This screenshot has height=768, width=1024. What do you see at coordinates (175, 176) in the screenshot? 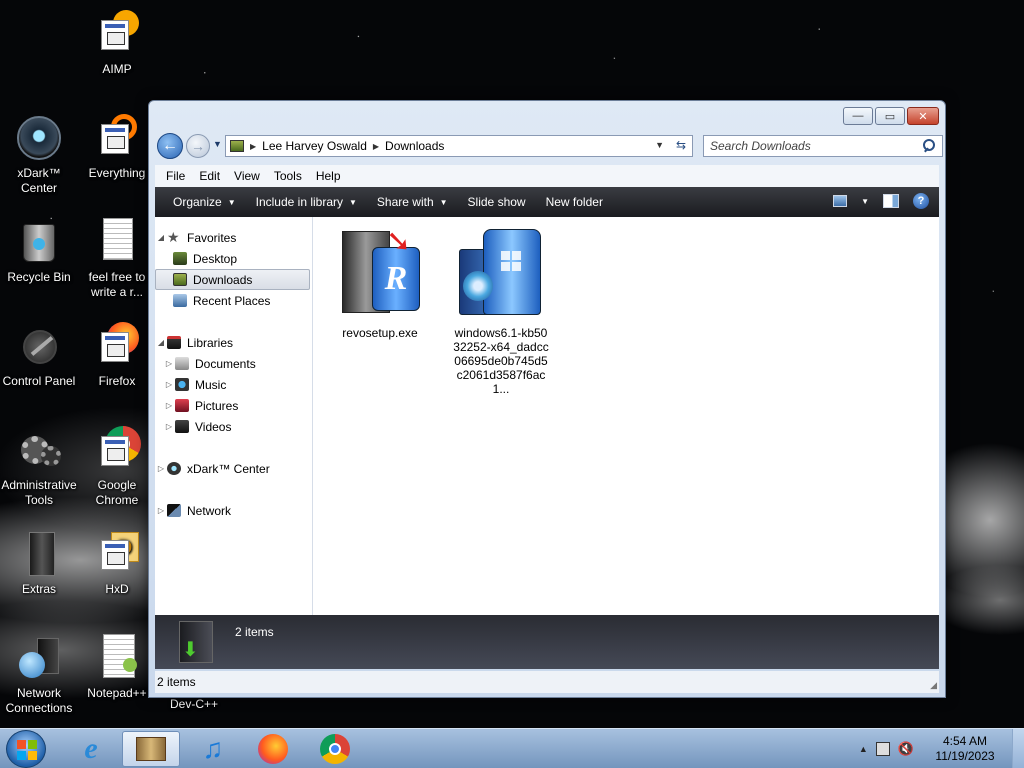
I see `menu-file: File` at bounding box center [175, 176].